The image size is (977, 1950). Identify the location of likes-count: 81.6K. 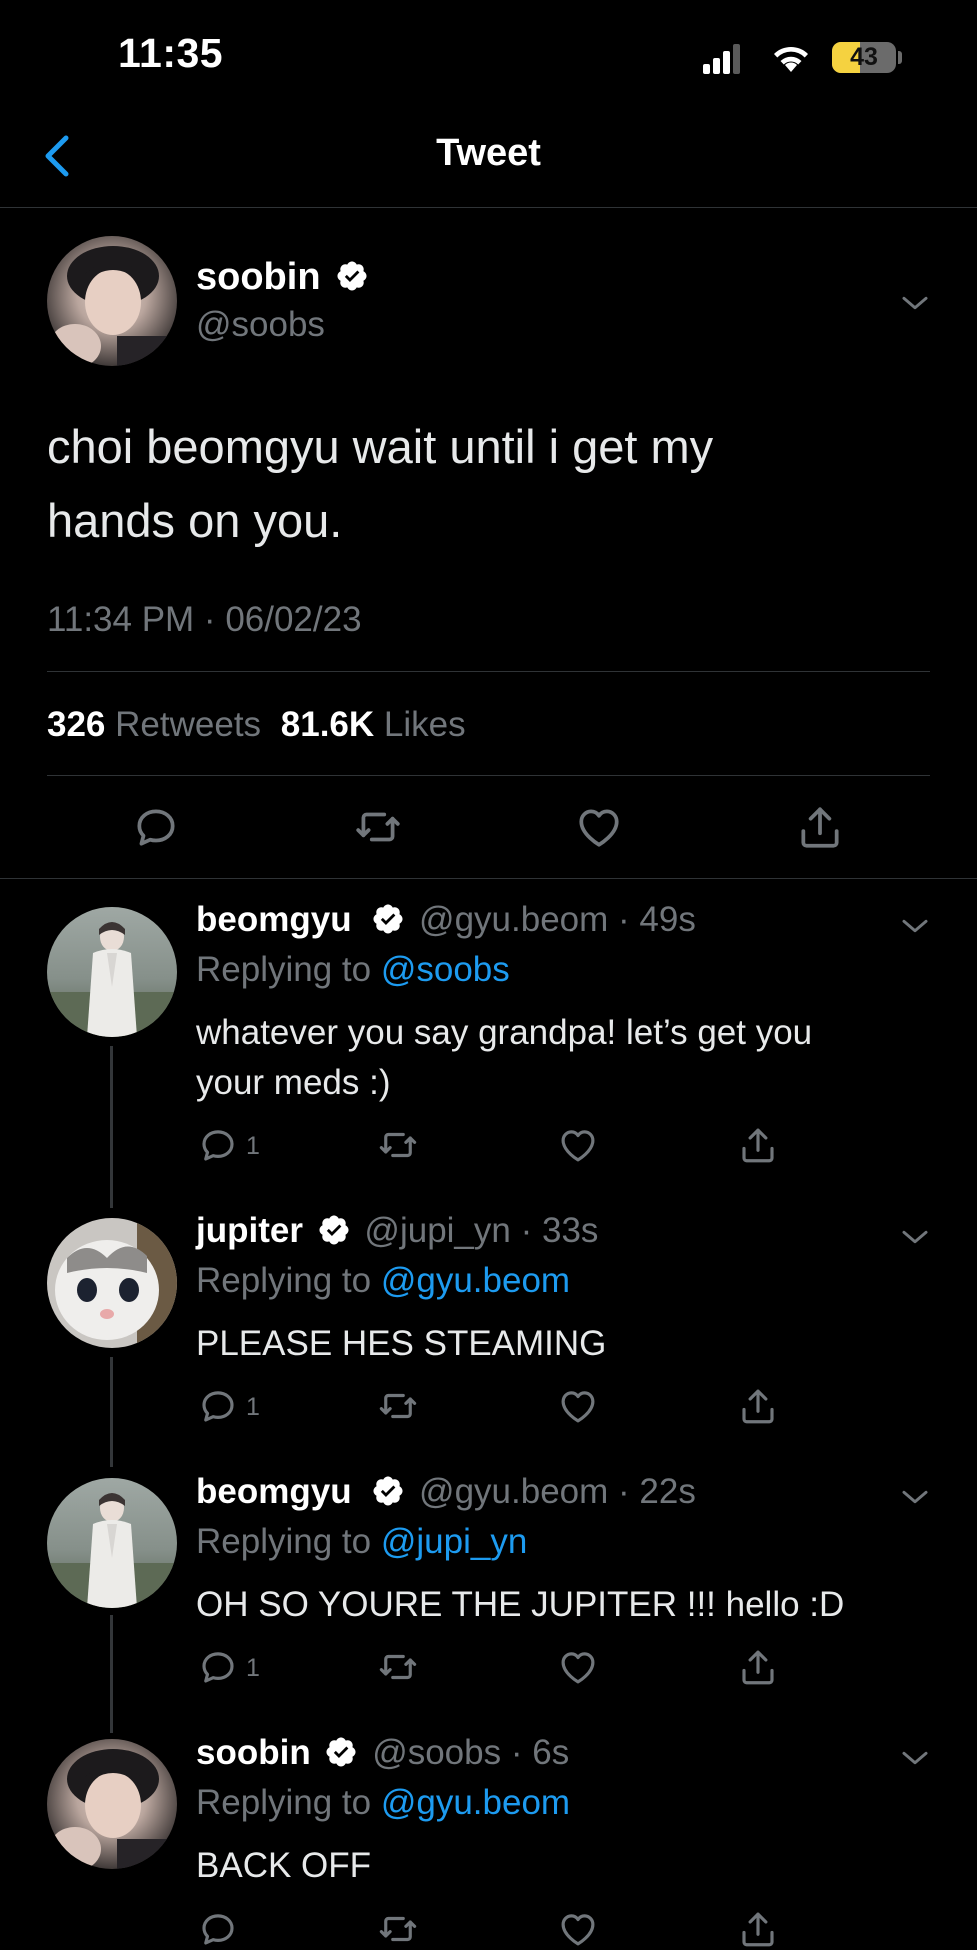
(327, 724).